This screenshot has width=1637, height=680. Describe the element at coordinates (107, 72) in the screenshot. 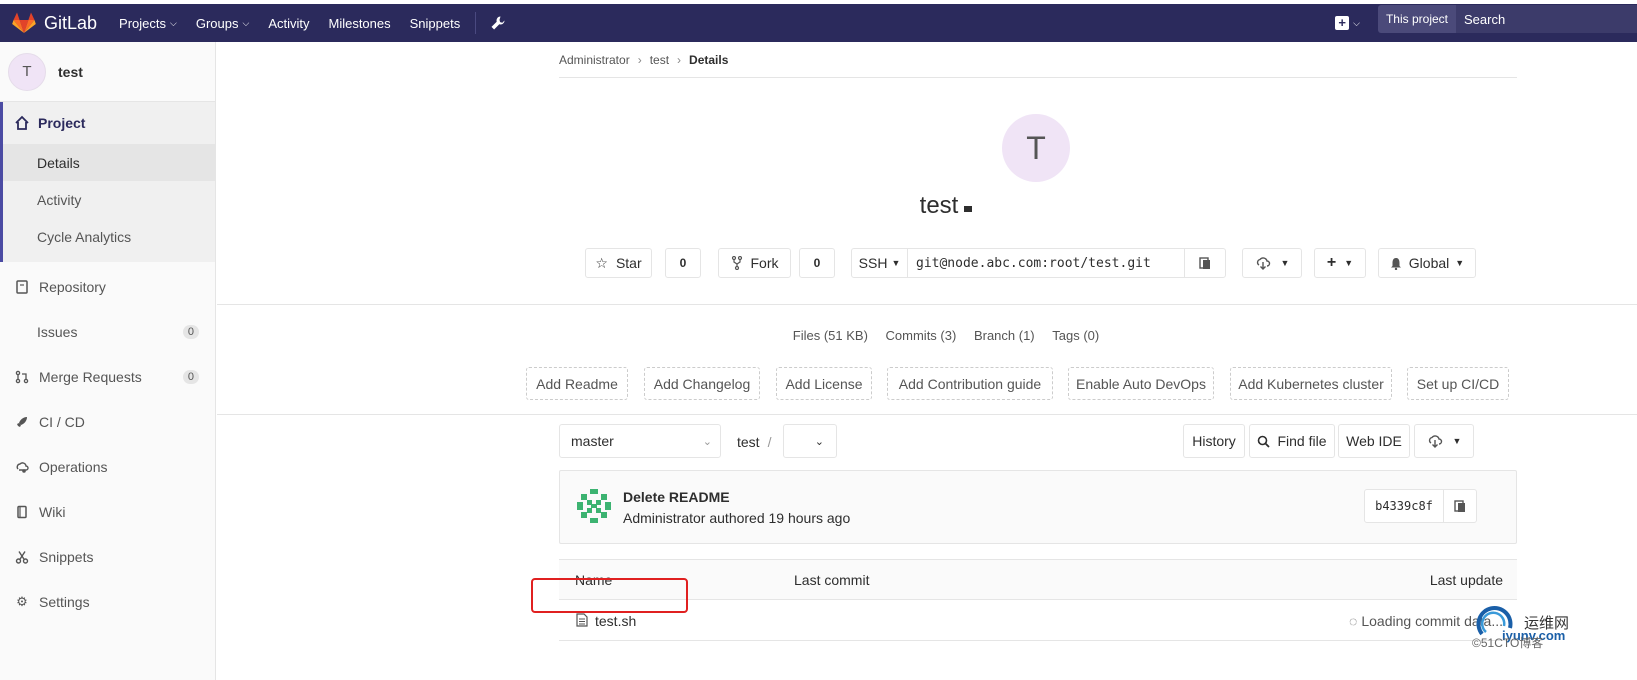

I see `sidebar-project-header: T test` at that location.